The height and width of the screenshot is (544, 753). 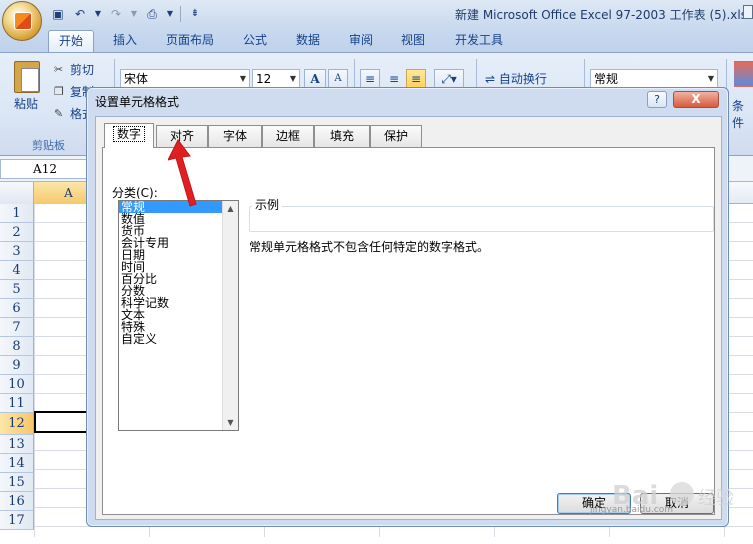 What do you see at coordinates (17, 463) in the screenshot?
I see `row-header: 14` at bounding box center [17, 463].